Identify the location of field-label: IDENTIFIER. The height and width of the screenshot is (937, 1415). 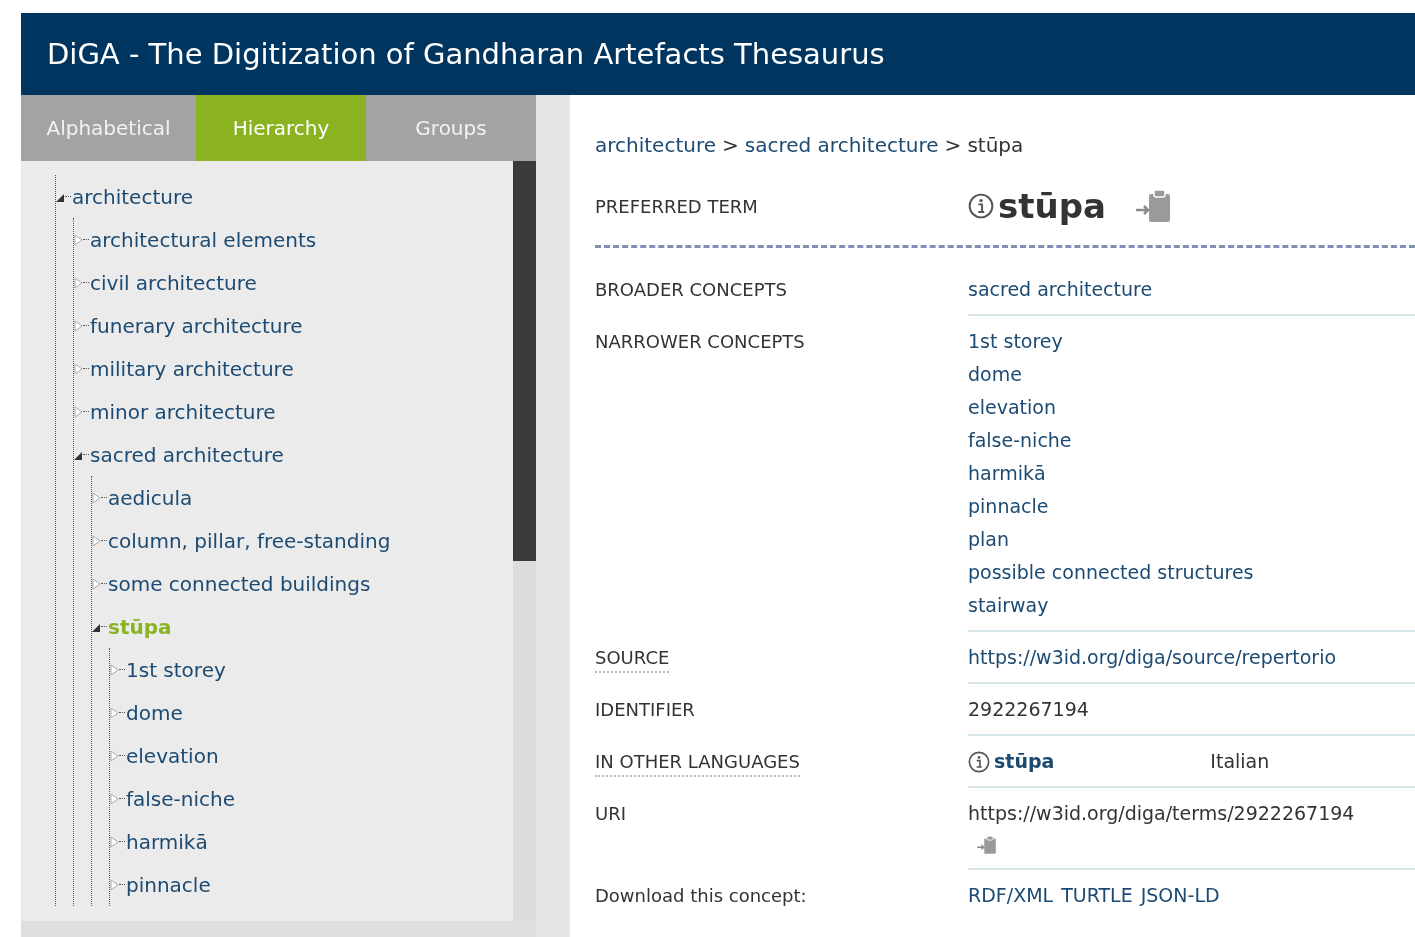
(645, 709).